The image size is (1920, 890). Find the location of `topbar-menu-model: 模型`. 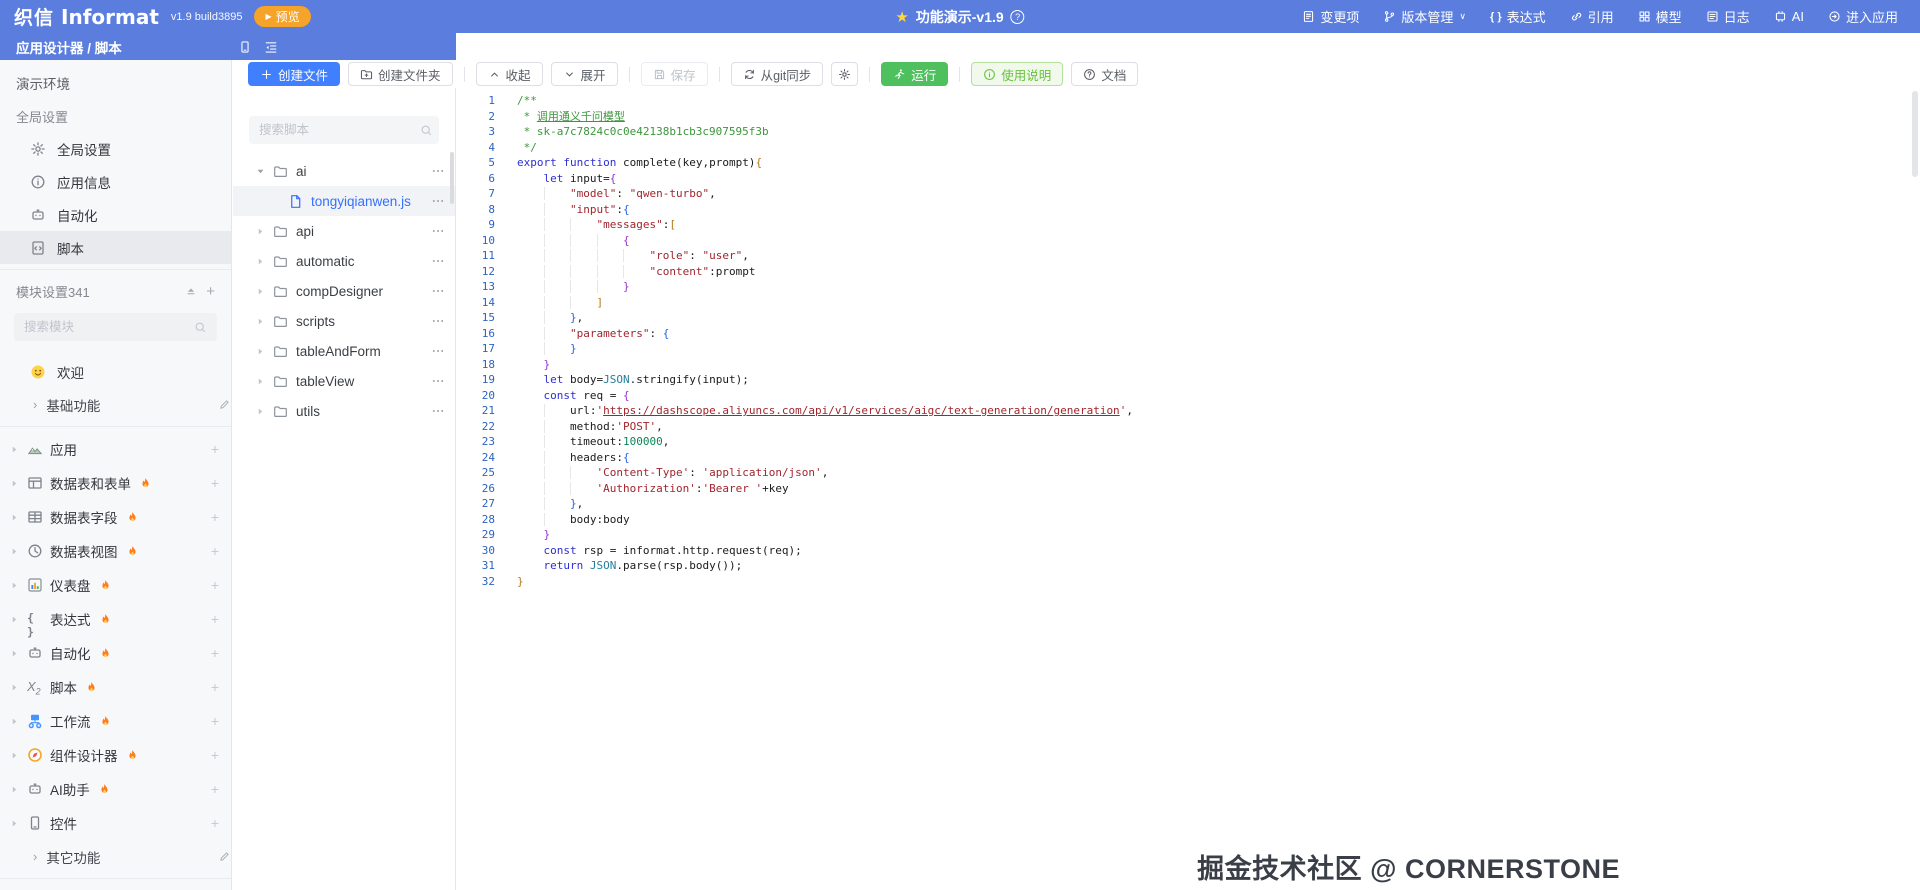

topbar-menu-model: 模型 is located at coordinates (1660, 16).